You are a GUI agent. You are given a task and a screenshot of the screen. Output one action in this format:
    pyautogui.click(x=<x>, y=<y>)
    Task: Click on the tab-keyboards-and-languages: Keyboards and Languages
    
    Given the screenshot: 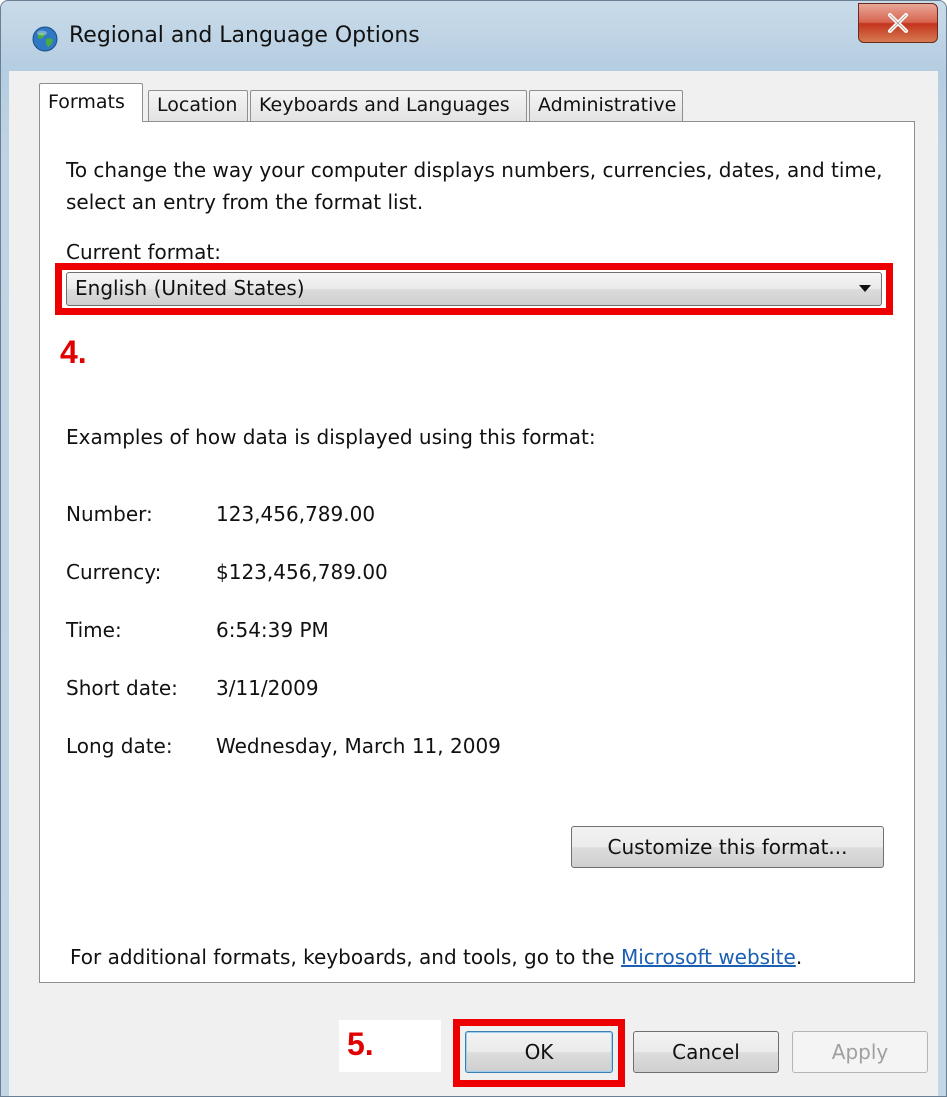 What is the action you would take?
    pyautogui.click(x=388, y=105)
    